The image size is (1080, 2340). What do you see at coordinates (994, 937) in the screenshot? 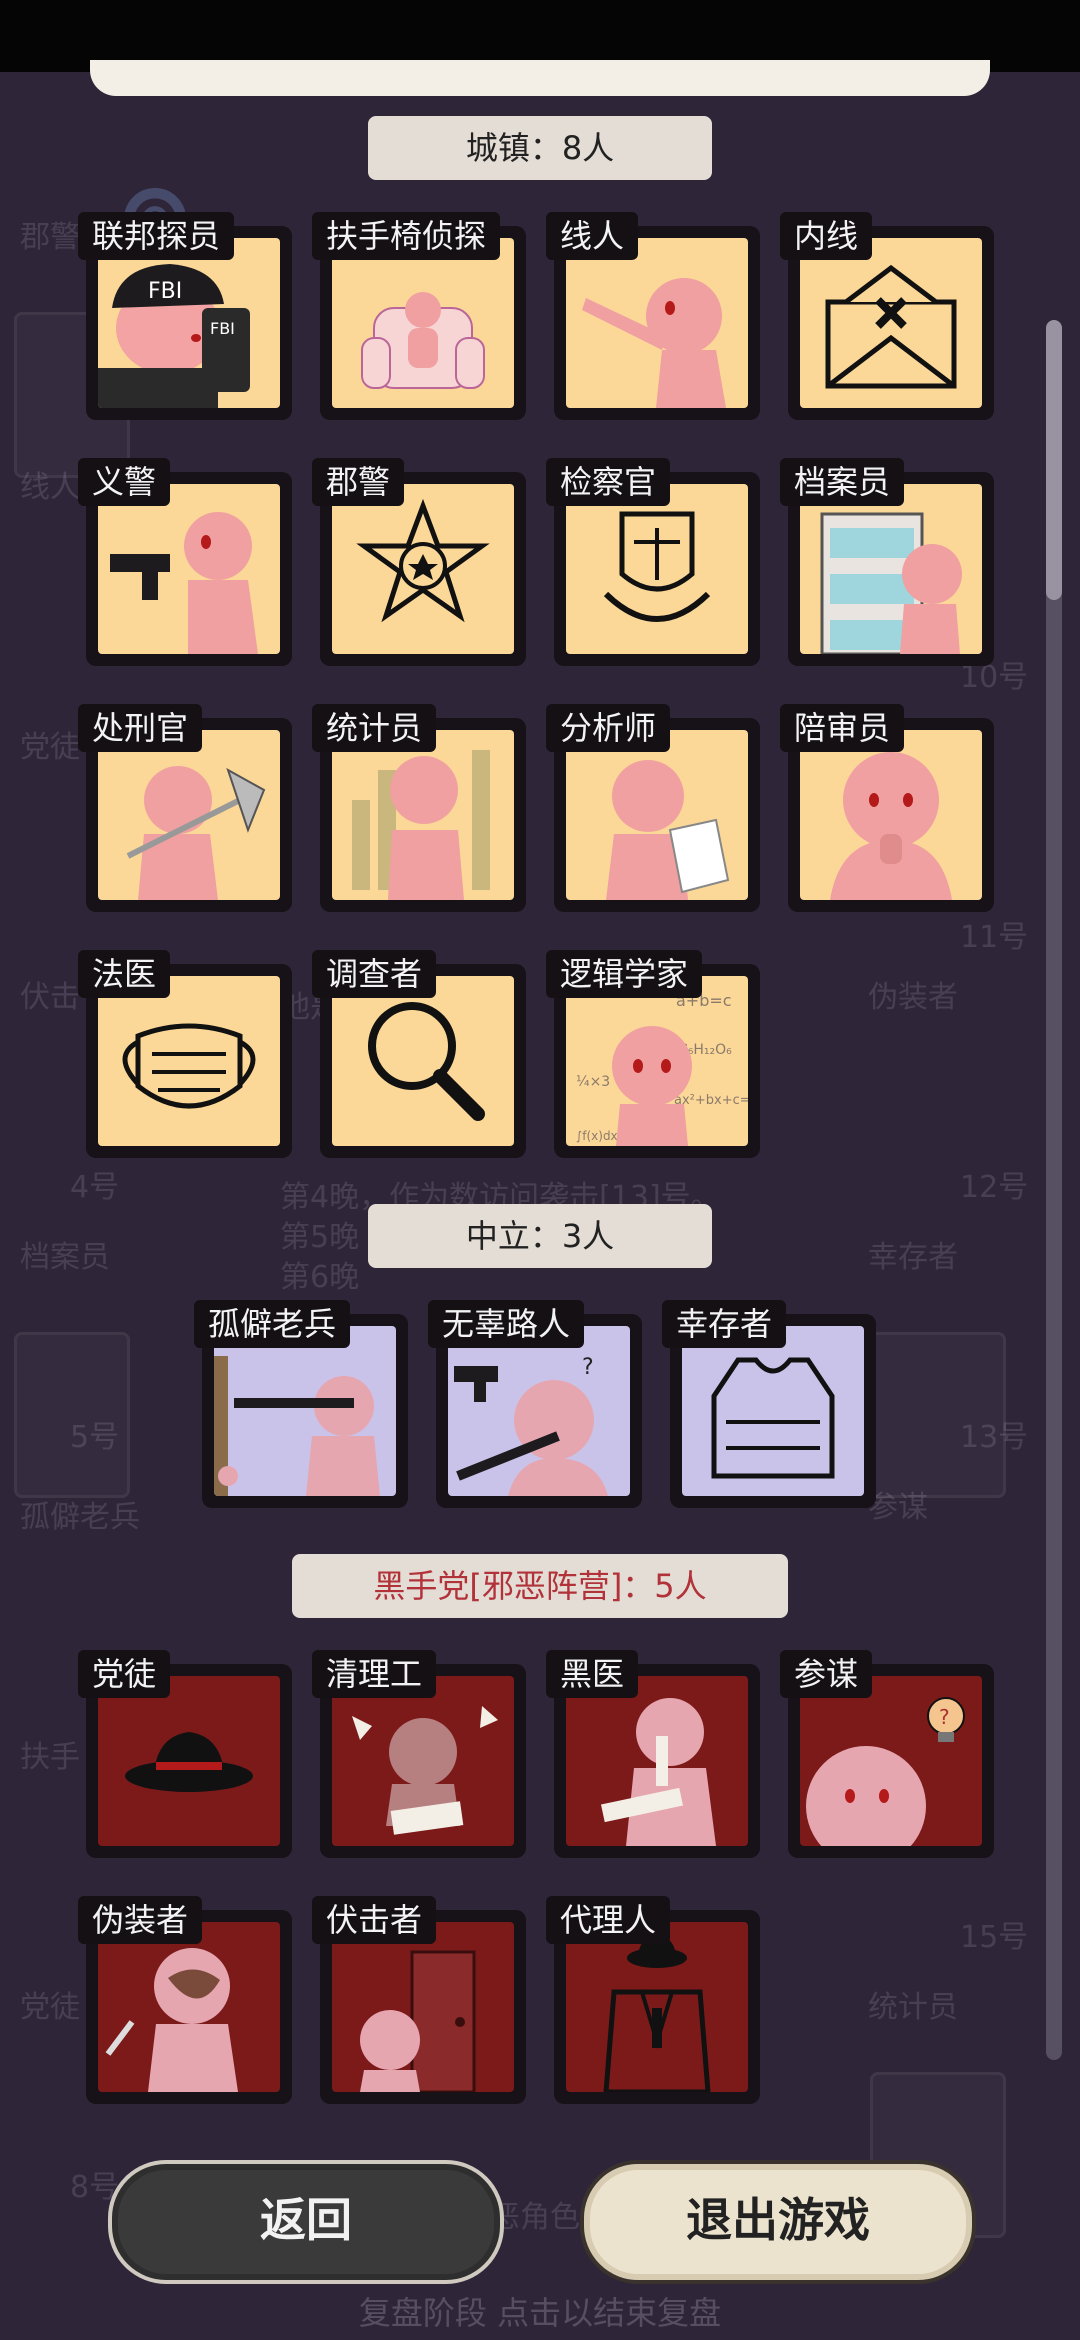
I see `bg-number: 11号` at bounding box center [994, 937].